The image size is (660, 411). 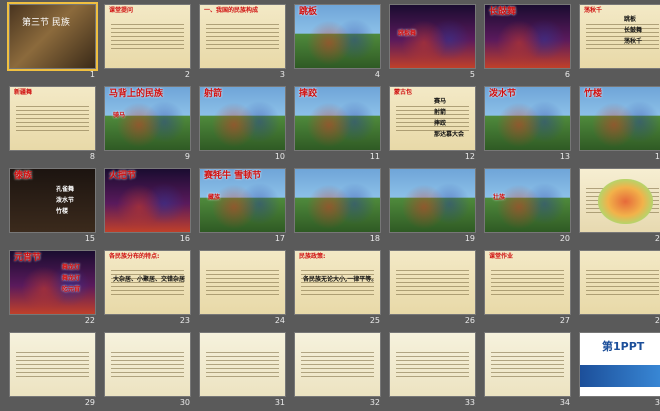 I want to click on slide-thumbnail-21: 21, so click(x=618, y=206).